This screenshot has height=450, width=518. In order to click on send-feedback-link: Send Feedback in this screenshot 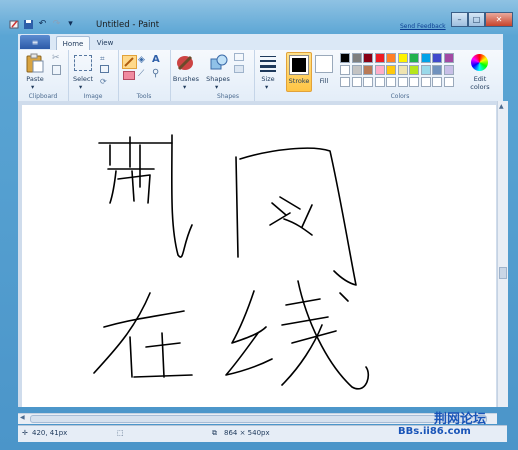, I will do `click(423, 26)`.